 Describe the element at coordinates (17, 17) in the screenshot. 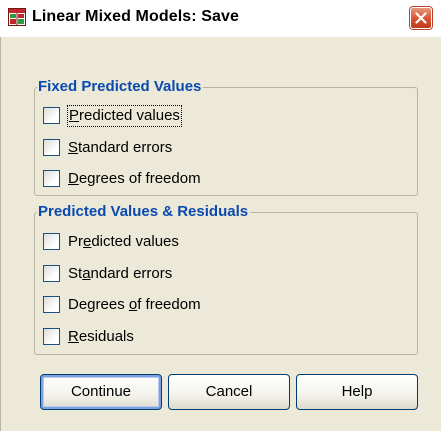

I see `spss-dialog-icon` at that location.